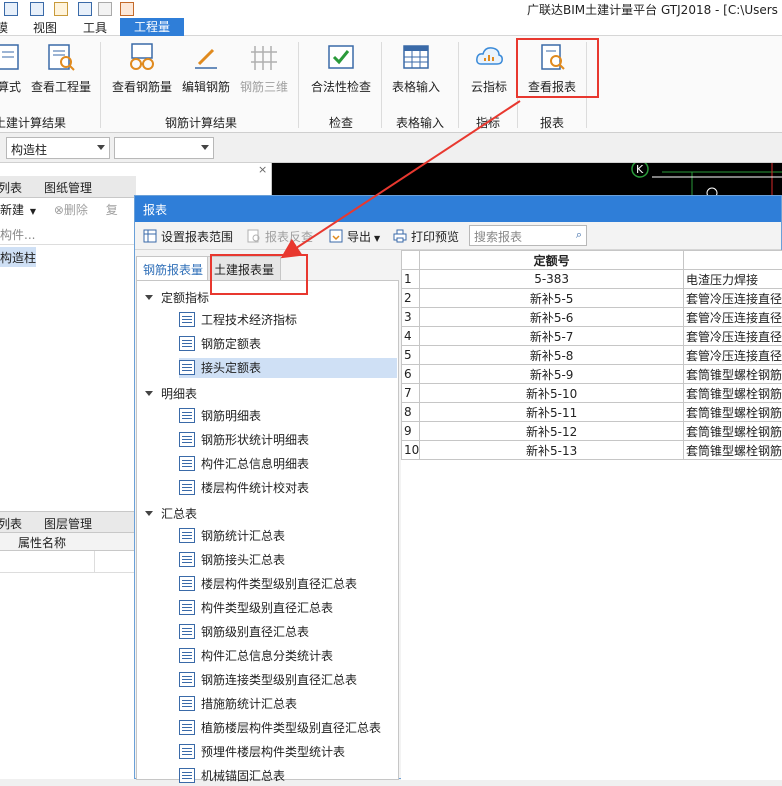 The width and height of the screenshot is (782, 786). Describe the element at coordinates (12, 68) in the screenshot. I see `formula-button: 算式` at that location.